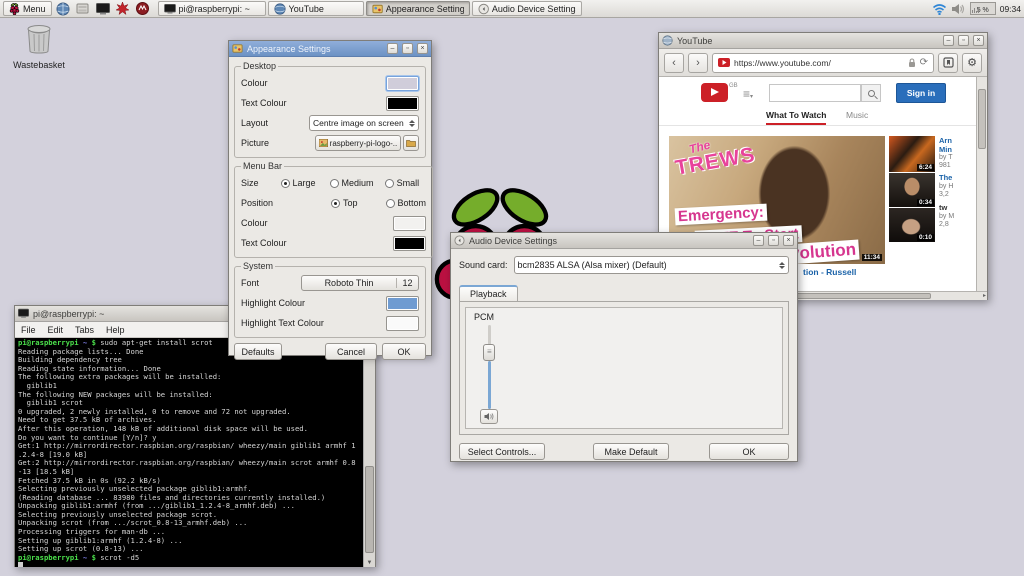  I want to click on cpu-monitor: 5 %, so click(982, 8).